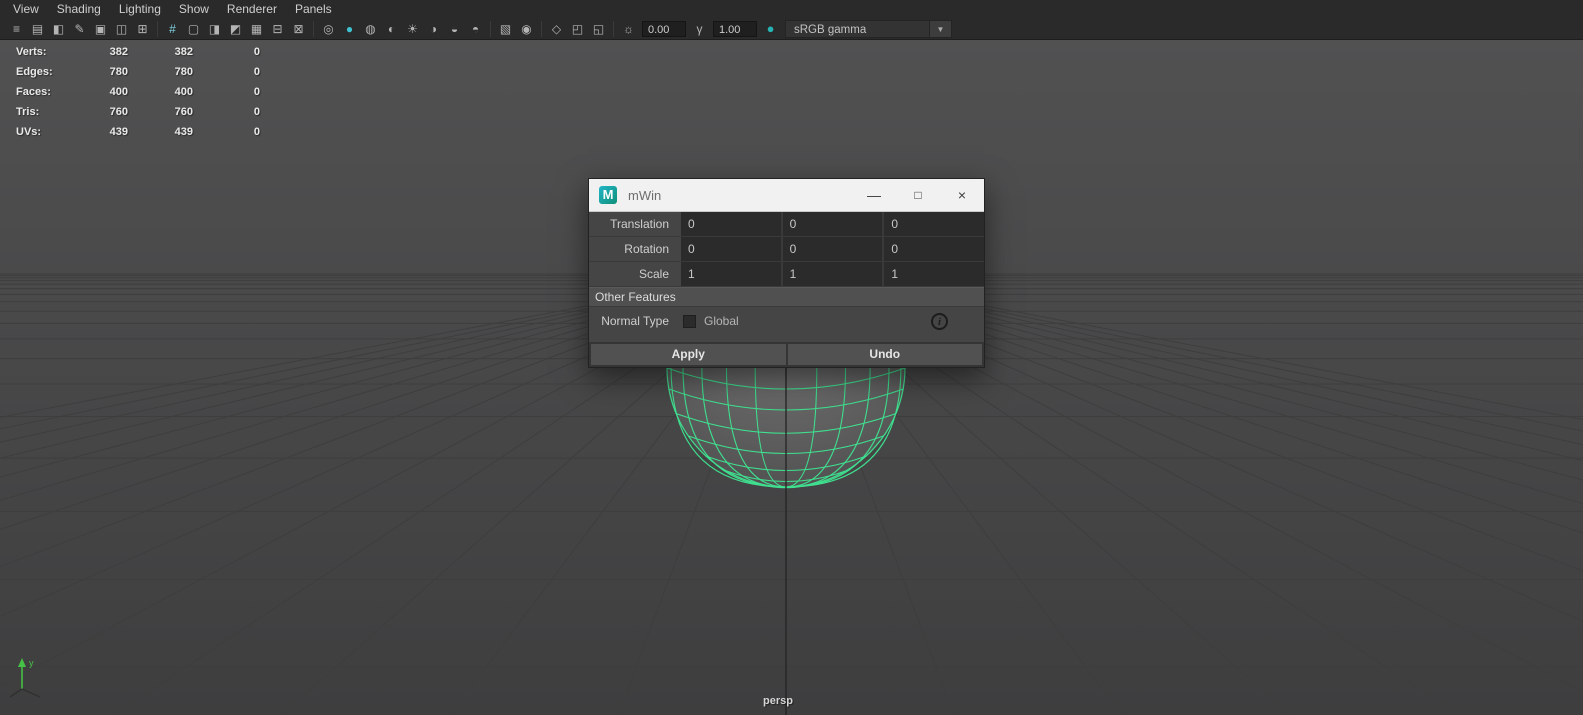 The height and width of the screenshot is (715, 1583). Describe the element at coordinates (934, 249) in the screenshot. I see `rotation-z-field: 0` at that location.